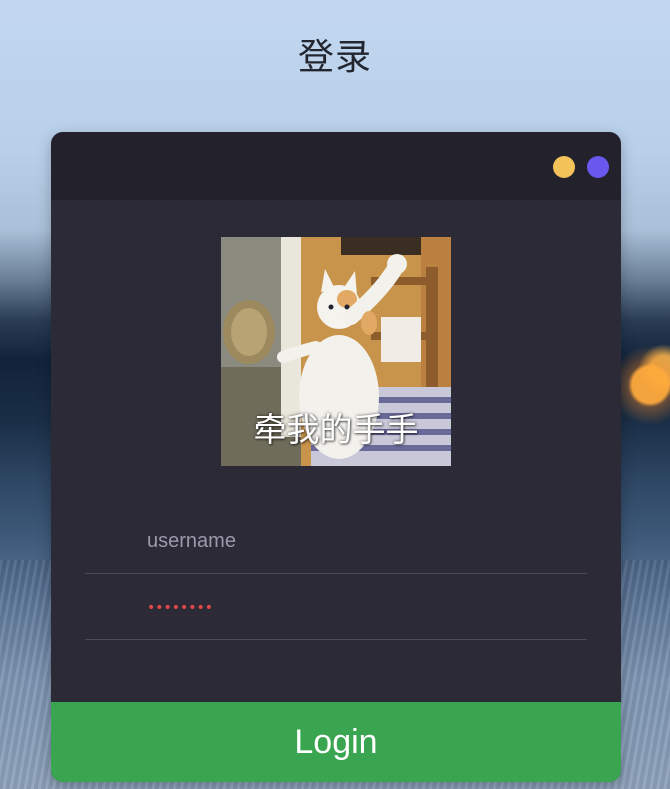  What do you see at coordinates (564, 167) in the screenshot?
I see `yellow-dot-icon` at bounding box center [564, 167].